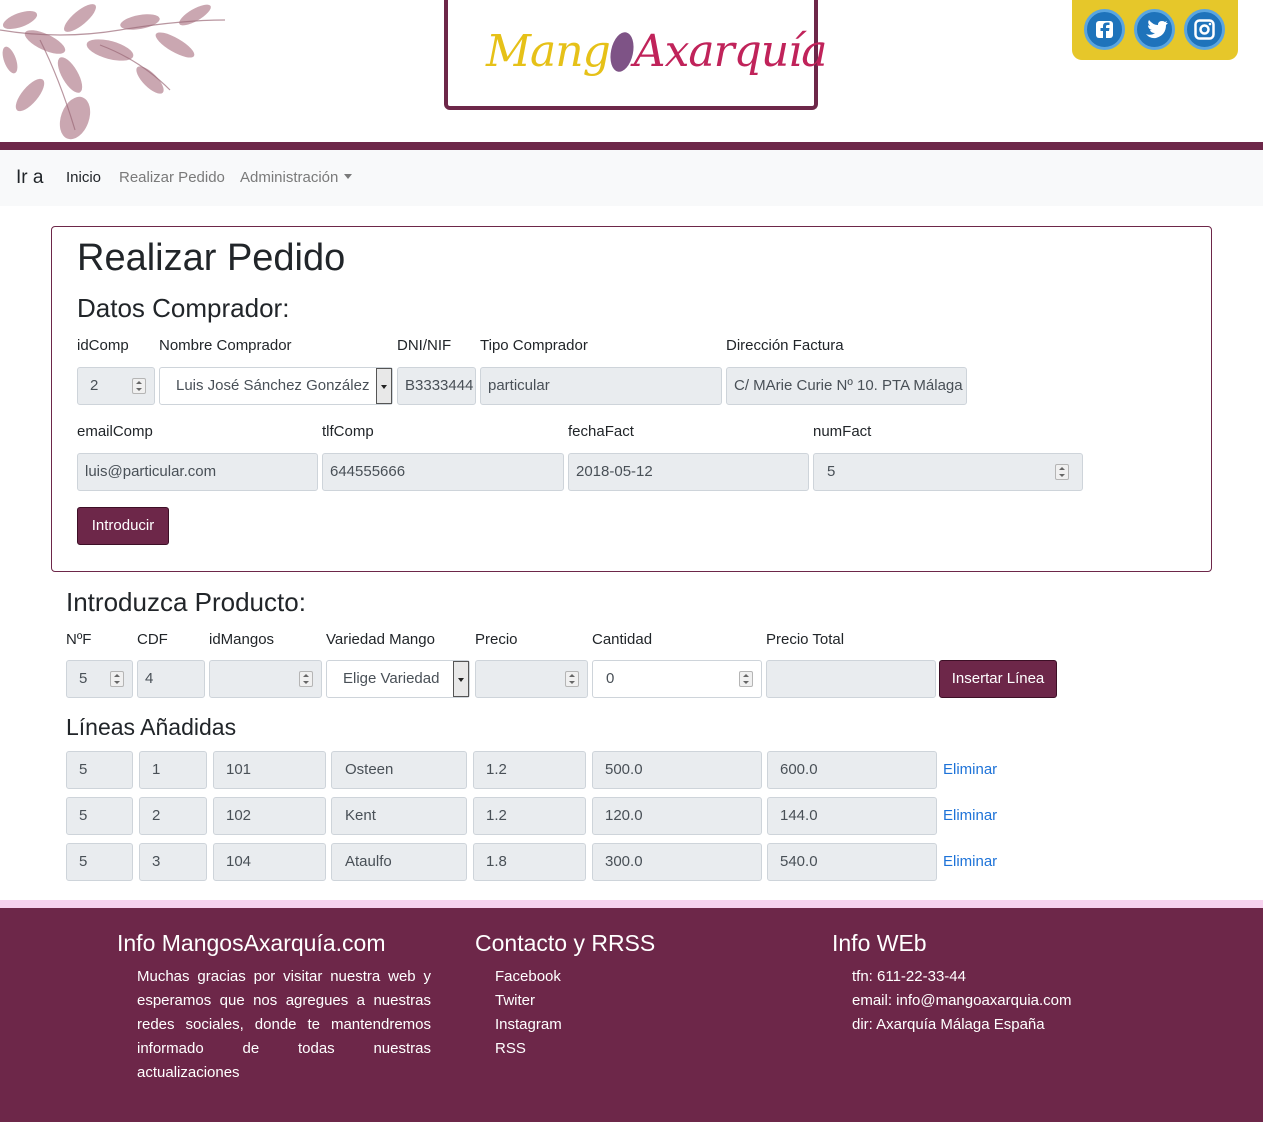 The height and width of the screenshot is (1122, 1263). What do you see at coordinates (730, 51) in the screenshot?
I see `logo-text-right: Axarquía` at bounding box center [730, 51].